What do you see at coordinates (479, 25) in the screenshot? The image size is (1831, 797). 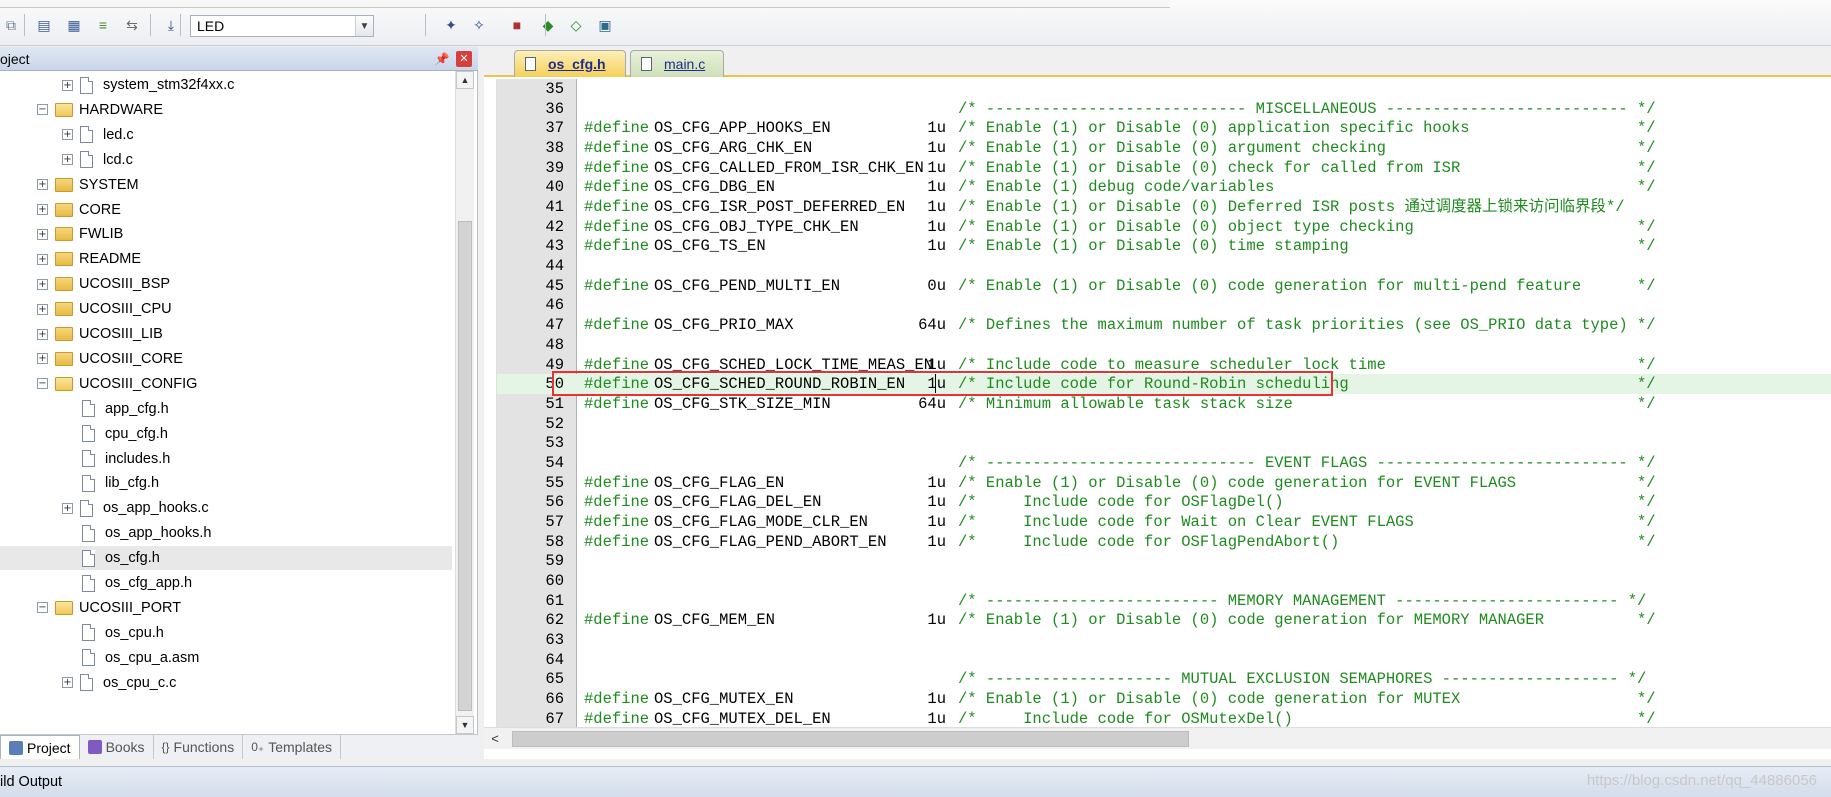 I see `magic-wand-icon: ✧` at bounding box center [479, 25].